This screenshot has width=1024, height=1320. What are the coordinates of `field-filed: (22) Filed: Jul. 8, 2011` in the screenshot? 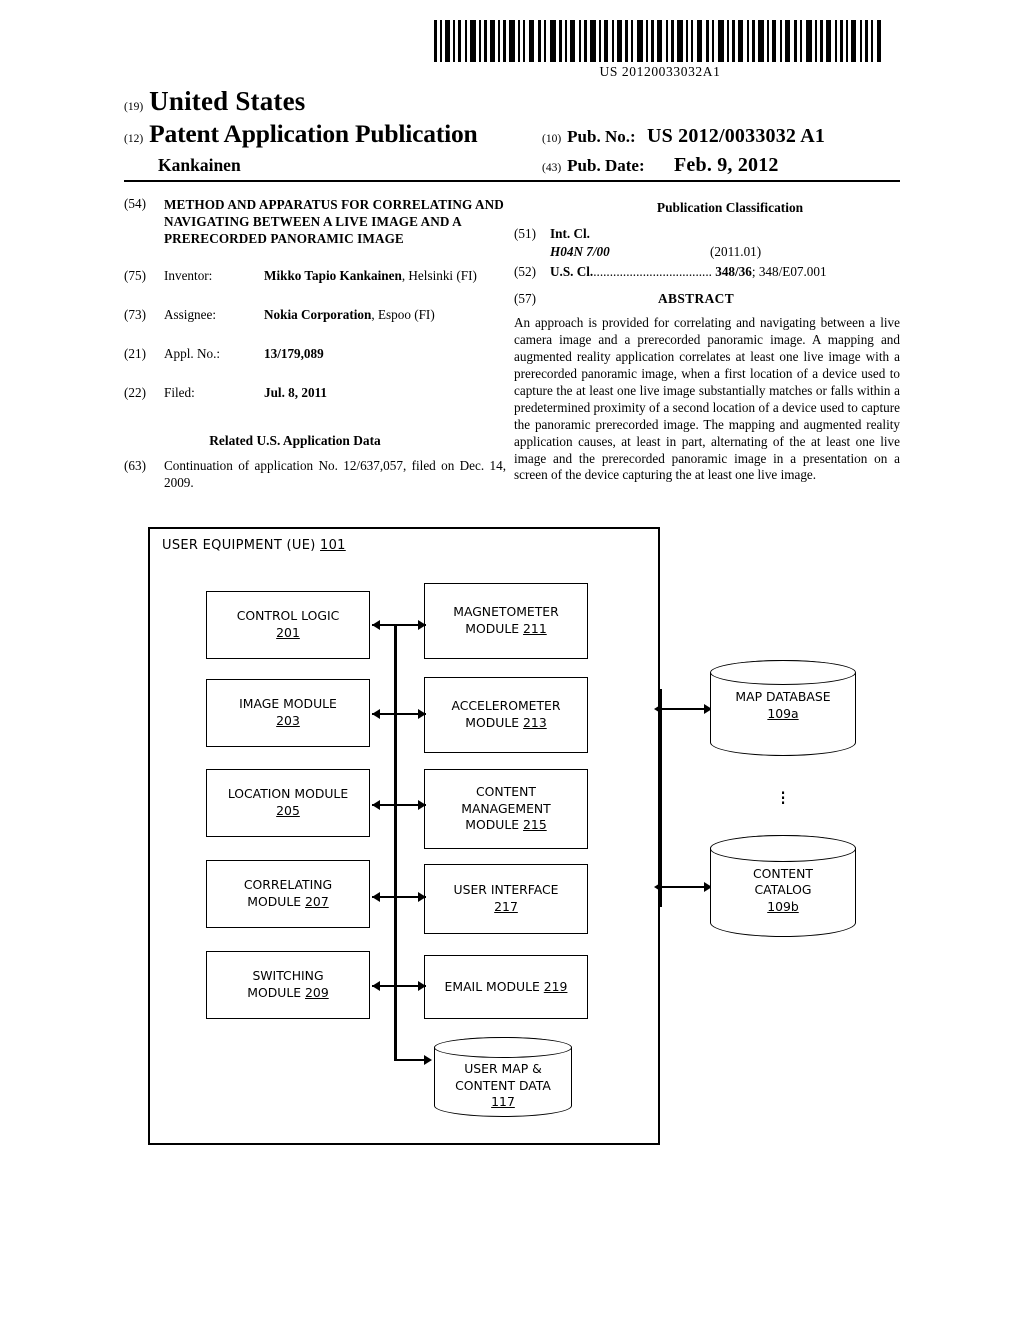 It's located at (315, 393).